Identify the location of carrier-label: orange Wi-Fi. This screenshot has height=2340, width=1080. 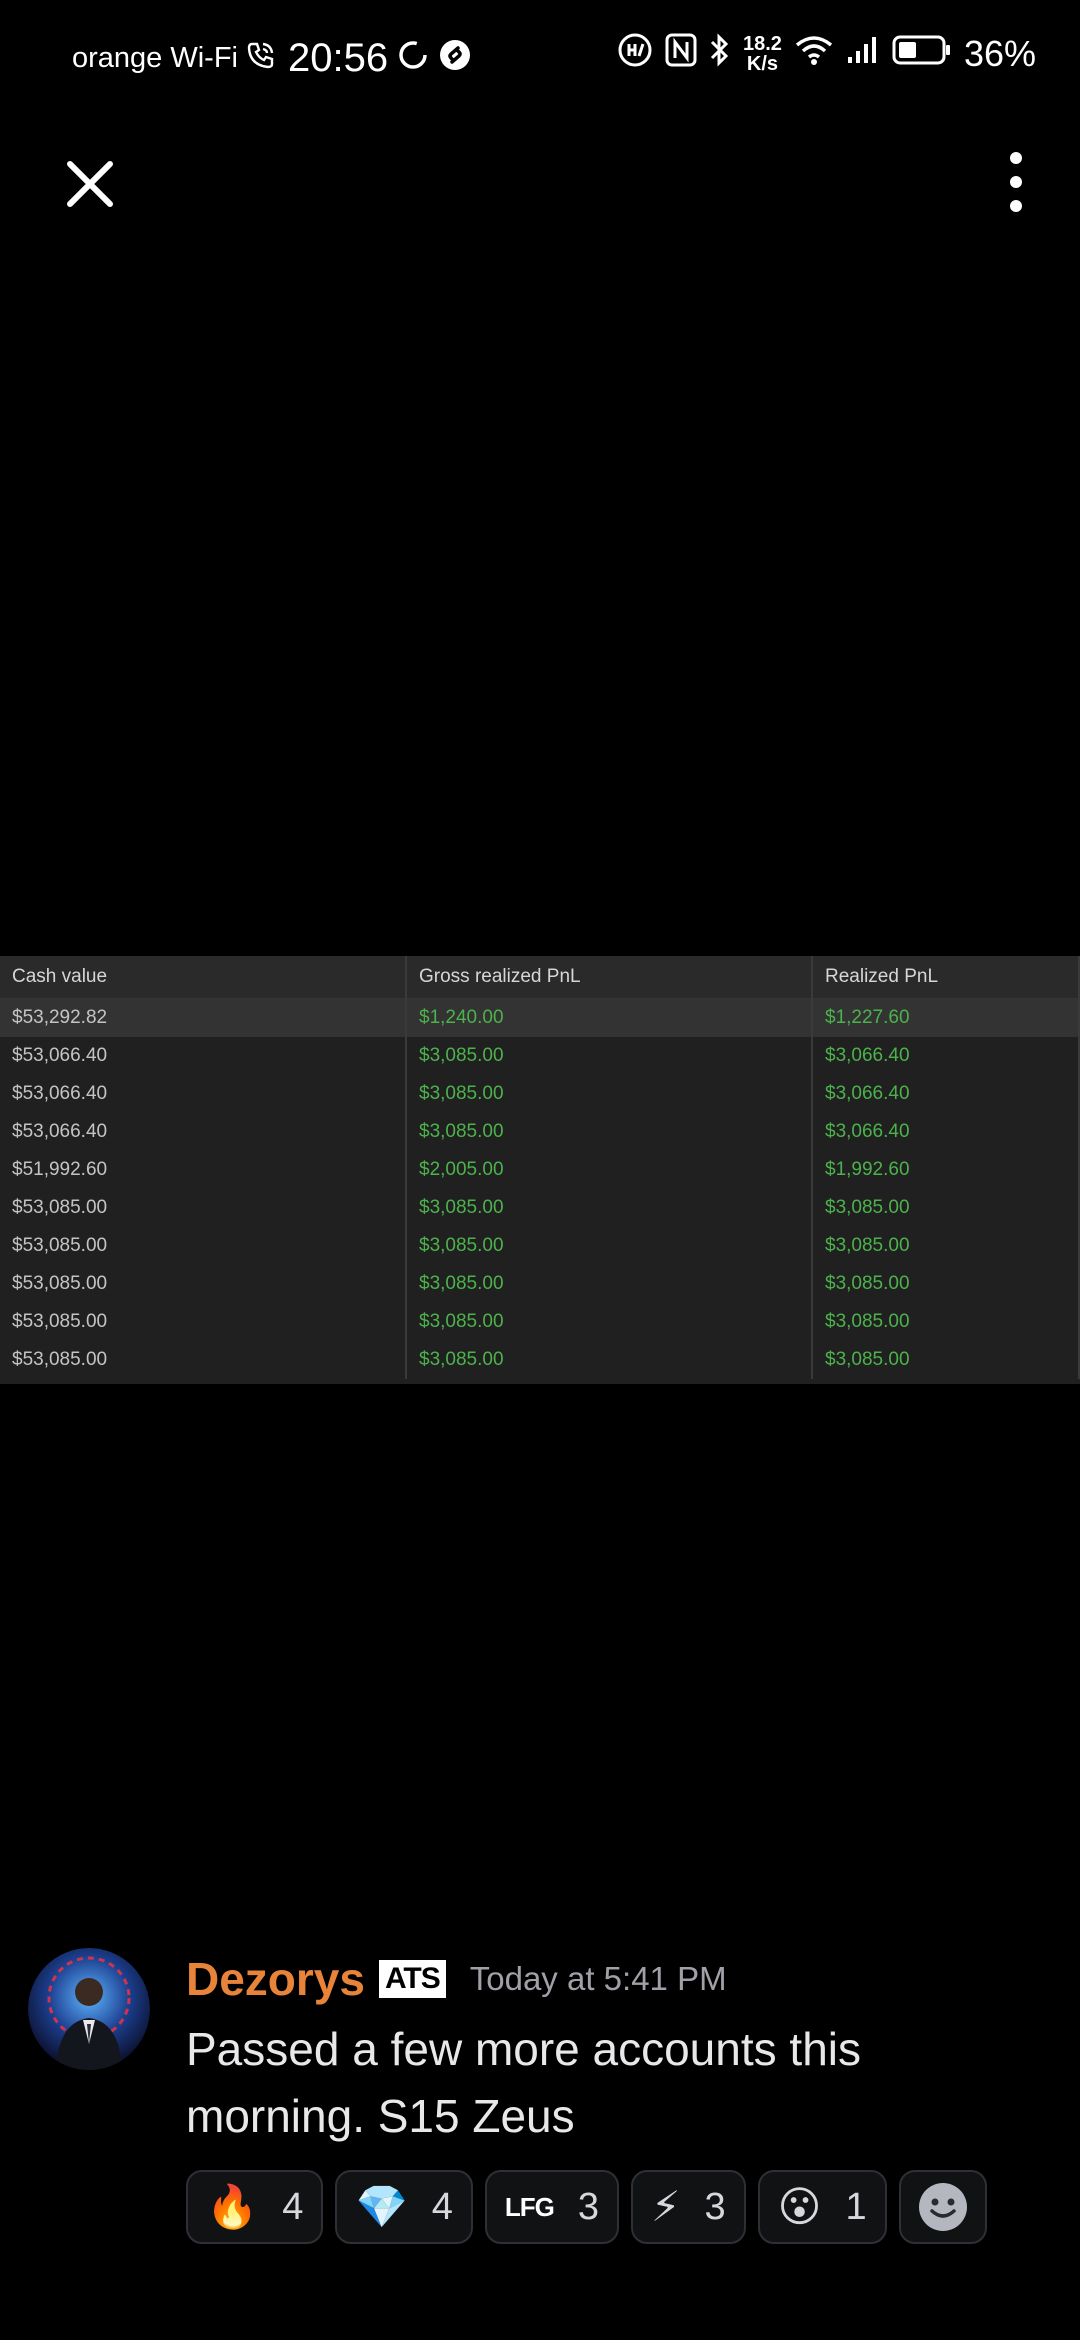
(155, 58).